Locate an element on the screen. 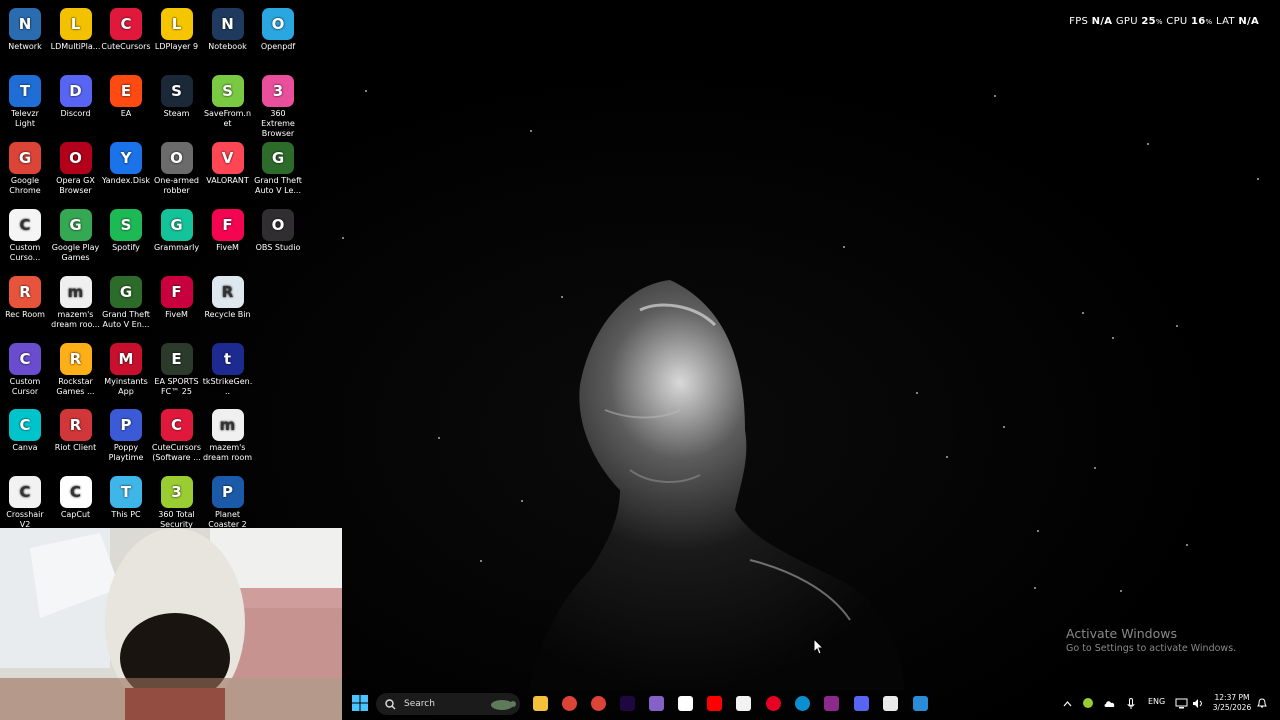  gta-icon: G is located at coordinates (126, 292).